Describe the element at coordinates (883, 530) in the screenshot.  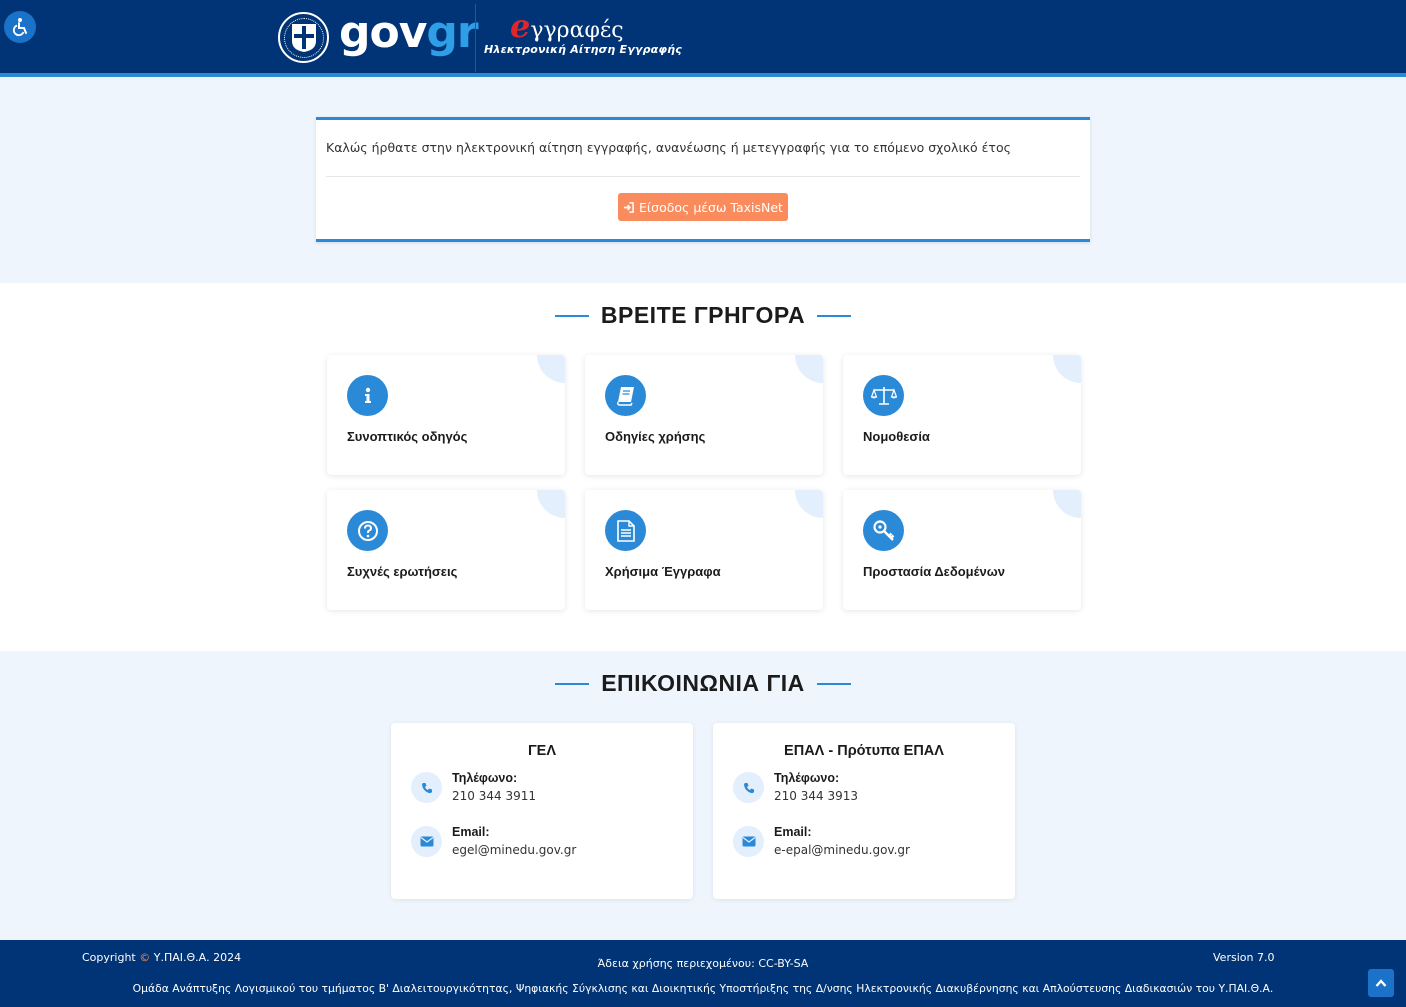
I see `key-icon` at that location.